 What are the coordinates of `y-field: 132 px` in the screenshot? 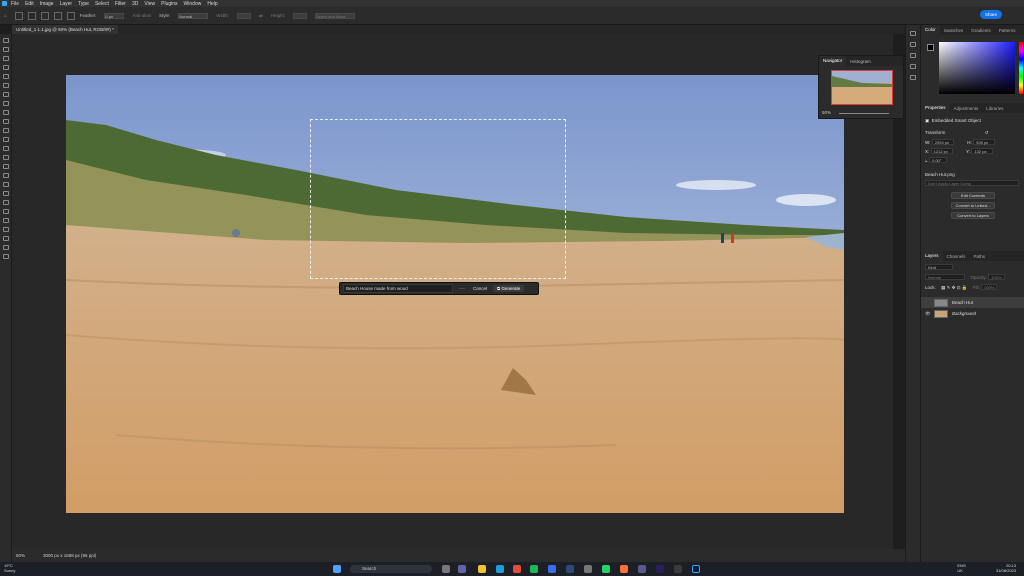 It's located at (982, 151).